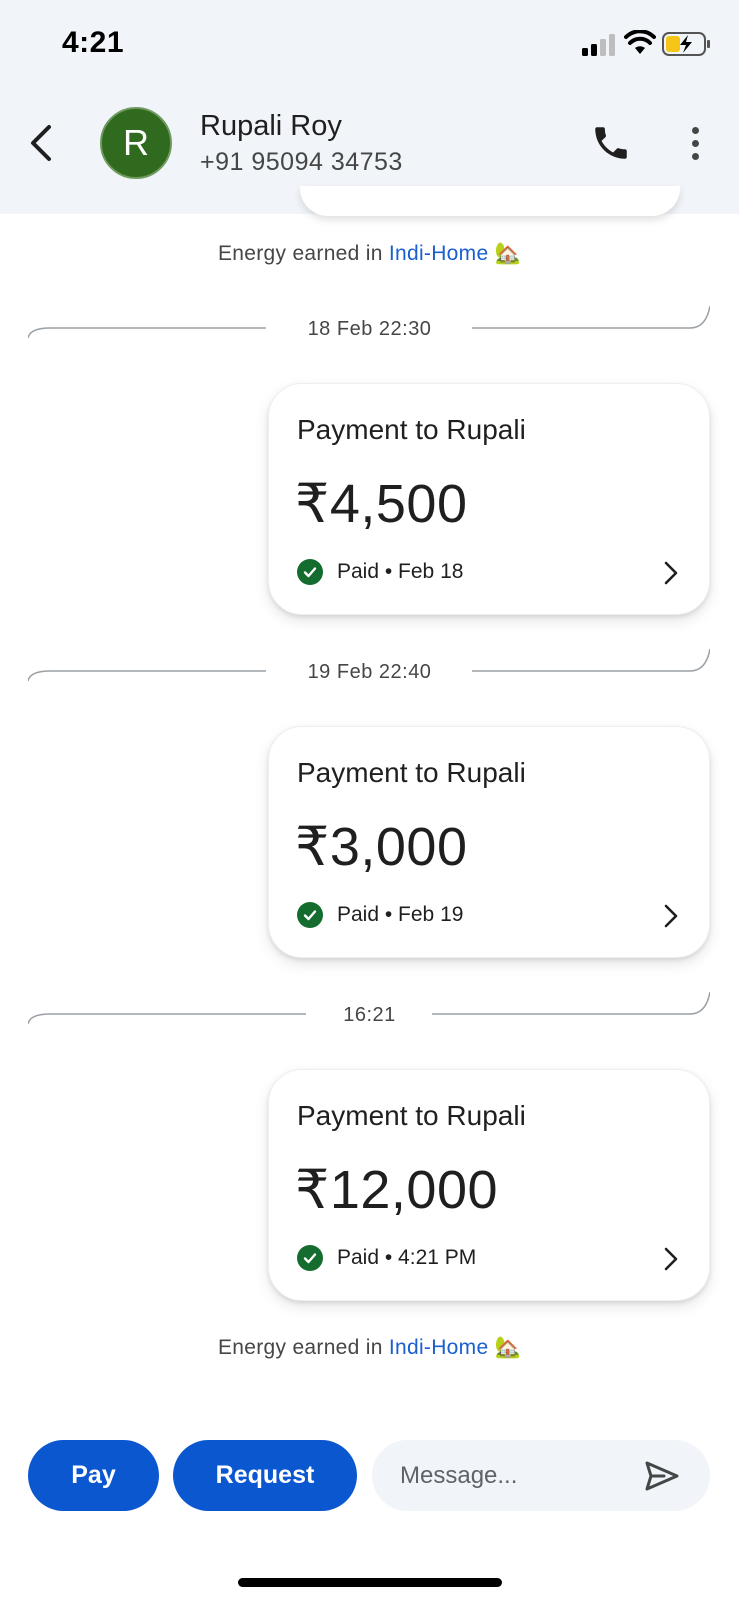  What do you see at coordinates (598, 45) in the screenshot?
I see `cellular-signal-icon` at bounding box center [598, 45].